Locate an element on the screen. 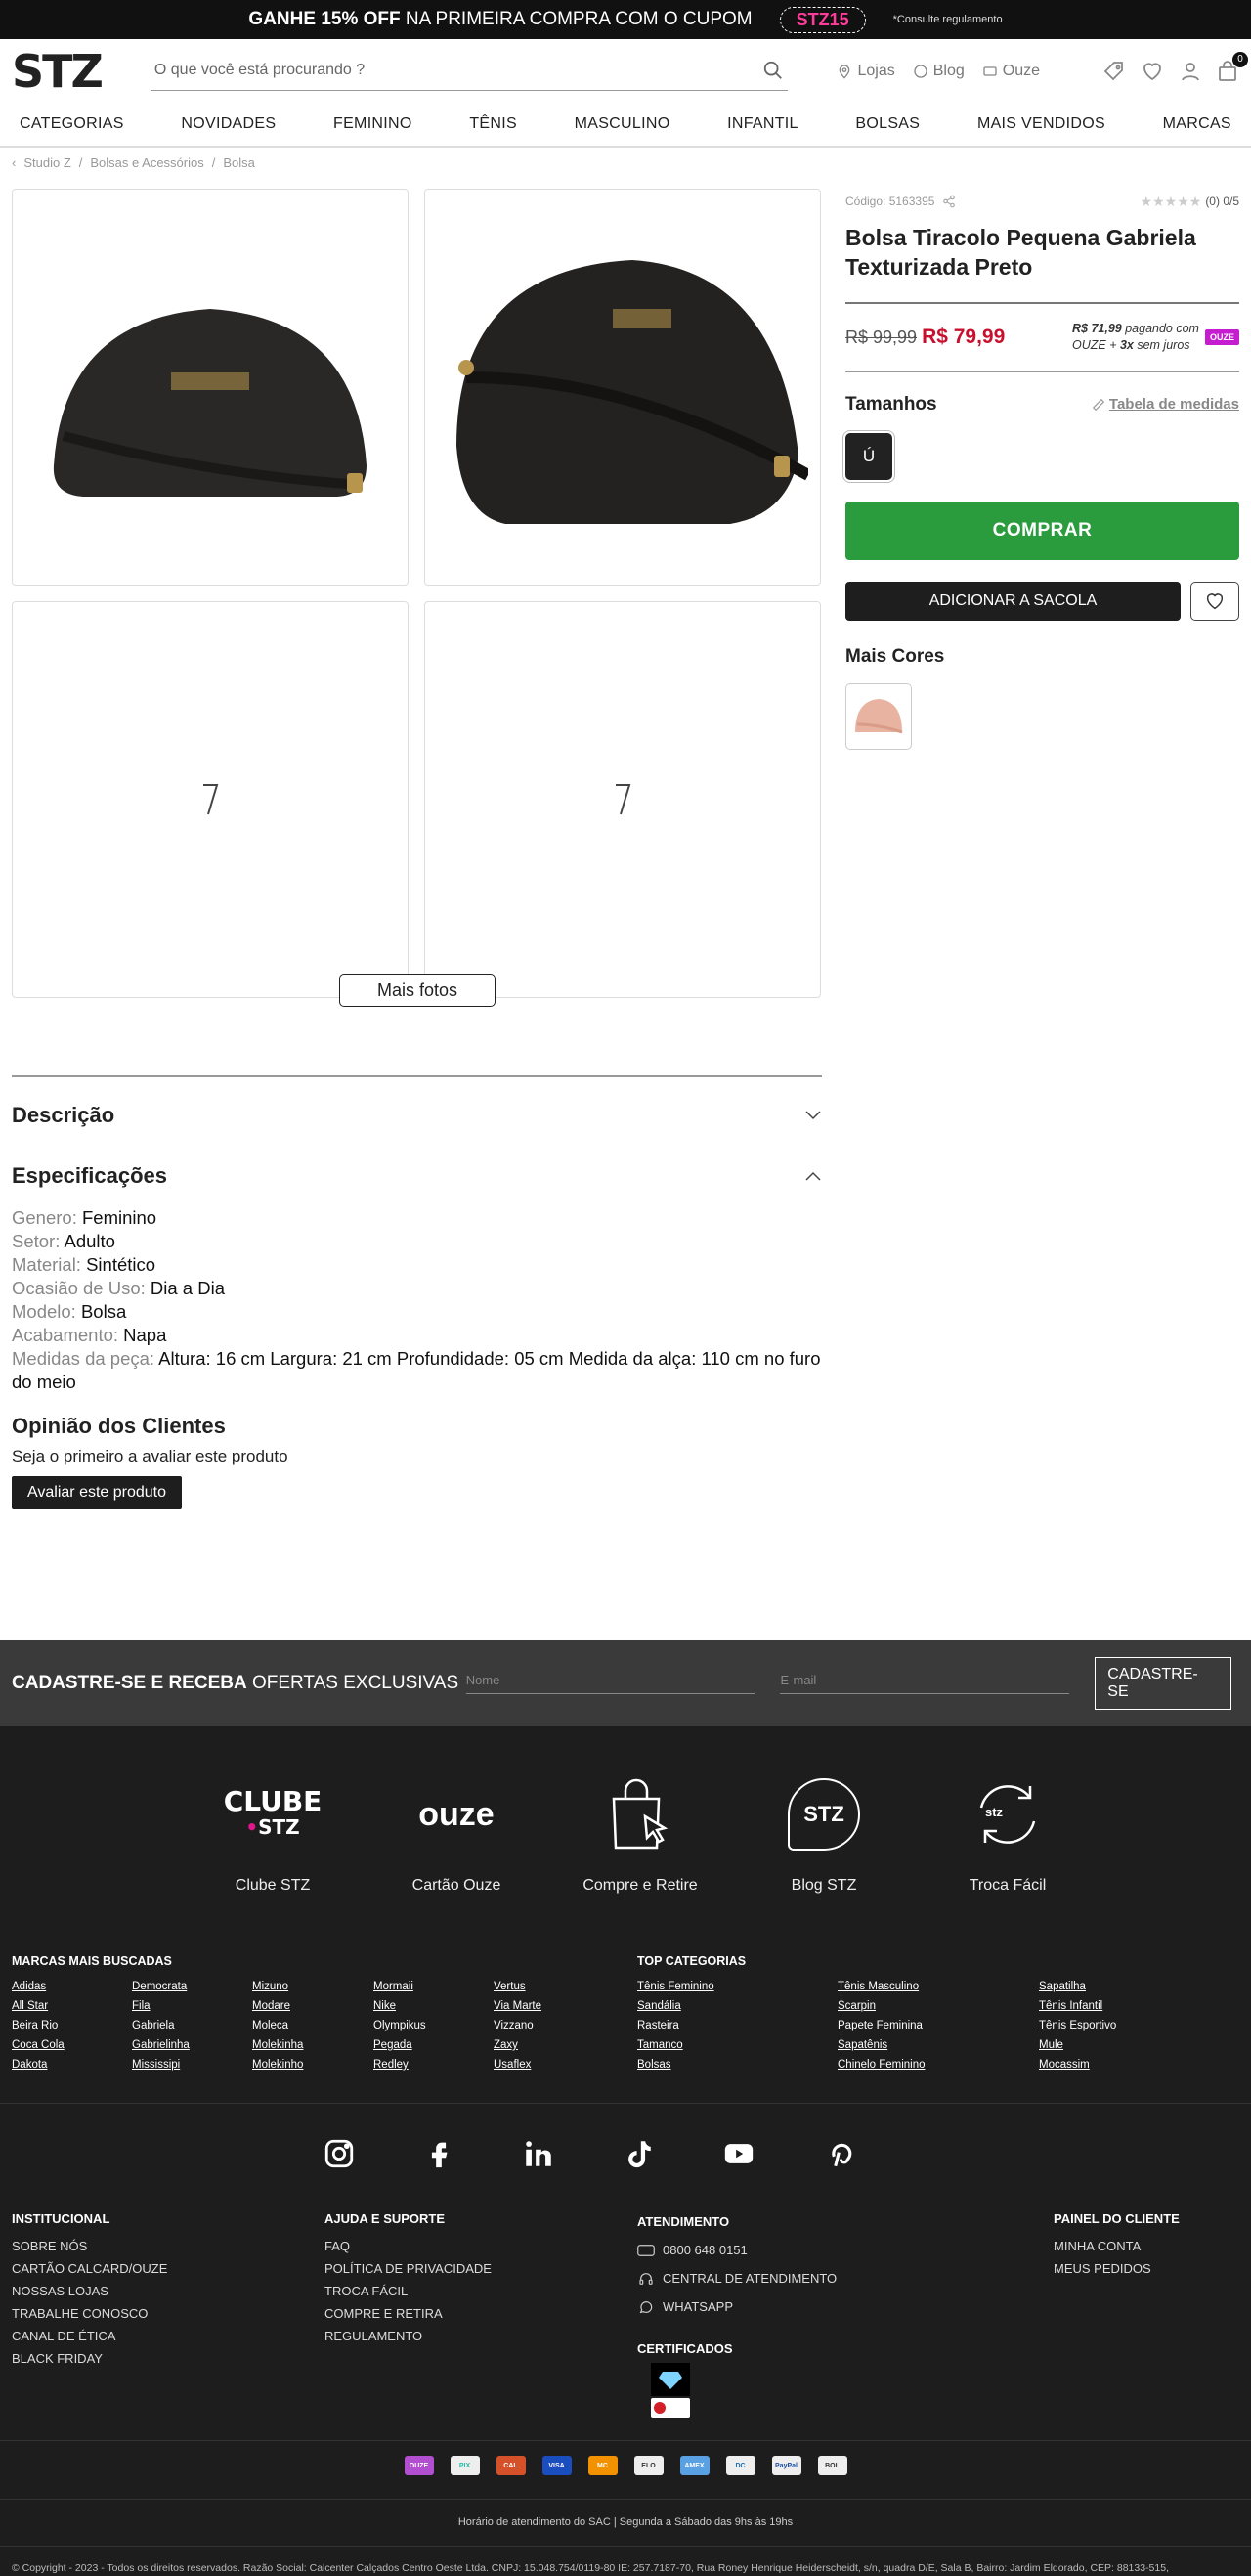 The image size is (1251, 2576). add-to-bag-button: ADICIONAR A SACOLA is located at coordinates (1013, 601).